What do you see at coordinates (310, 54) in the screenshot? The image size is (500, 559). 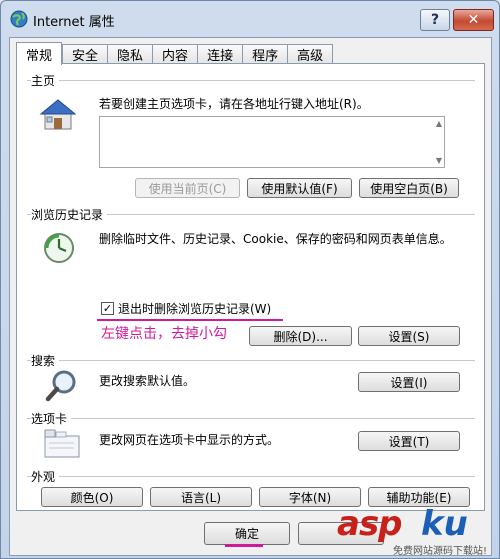 I see `tab-advanced: 高级` at bounding box center [310, 54].